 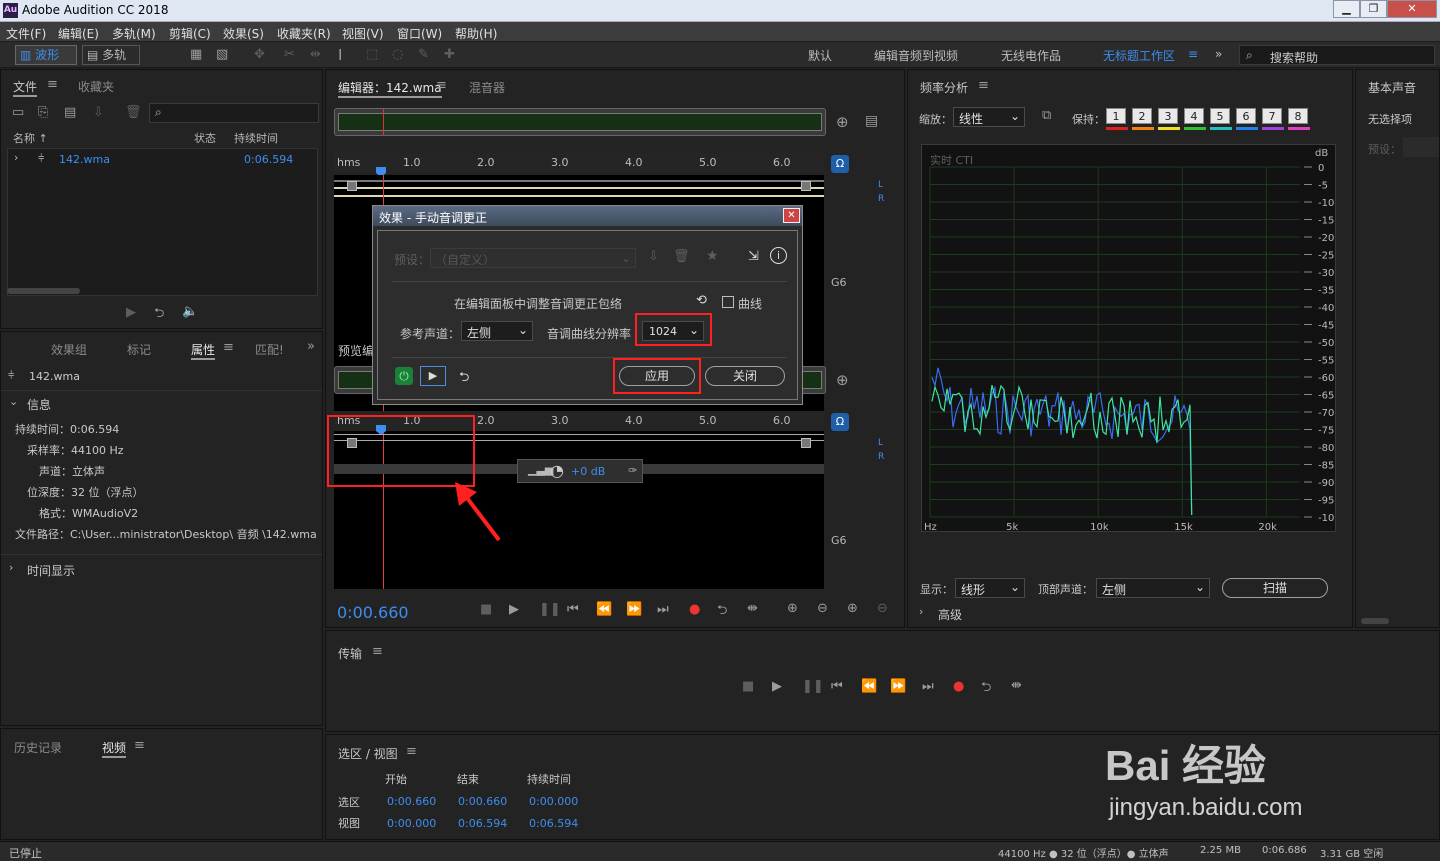 What do you see at coordinates (222, 54) in the screenshot?
I see `spectral-pitch-icon: ▧` at bounding box center [222, 54].